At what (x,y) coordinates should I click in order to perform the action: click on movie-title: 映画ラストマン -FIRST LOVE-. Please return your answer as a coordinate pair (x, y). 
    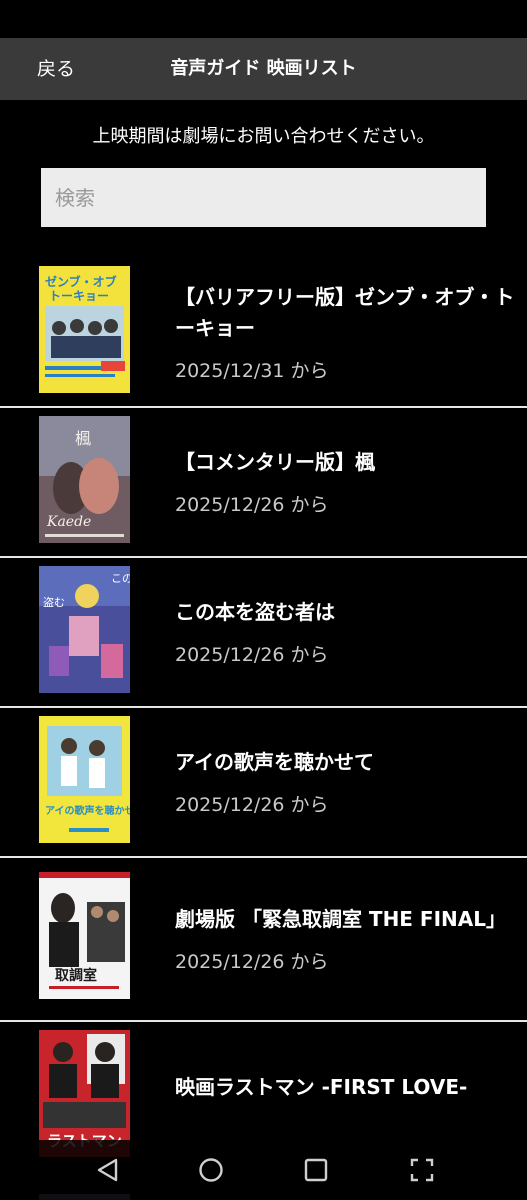
    Looking at the image, I should click on (321, 1087).